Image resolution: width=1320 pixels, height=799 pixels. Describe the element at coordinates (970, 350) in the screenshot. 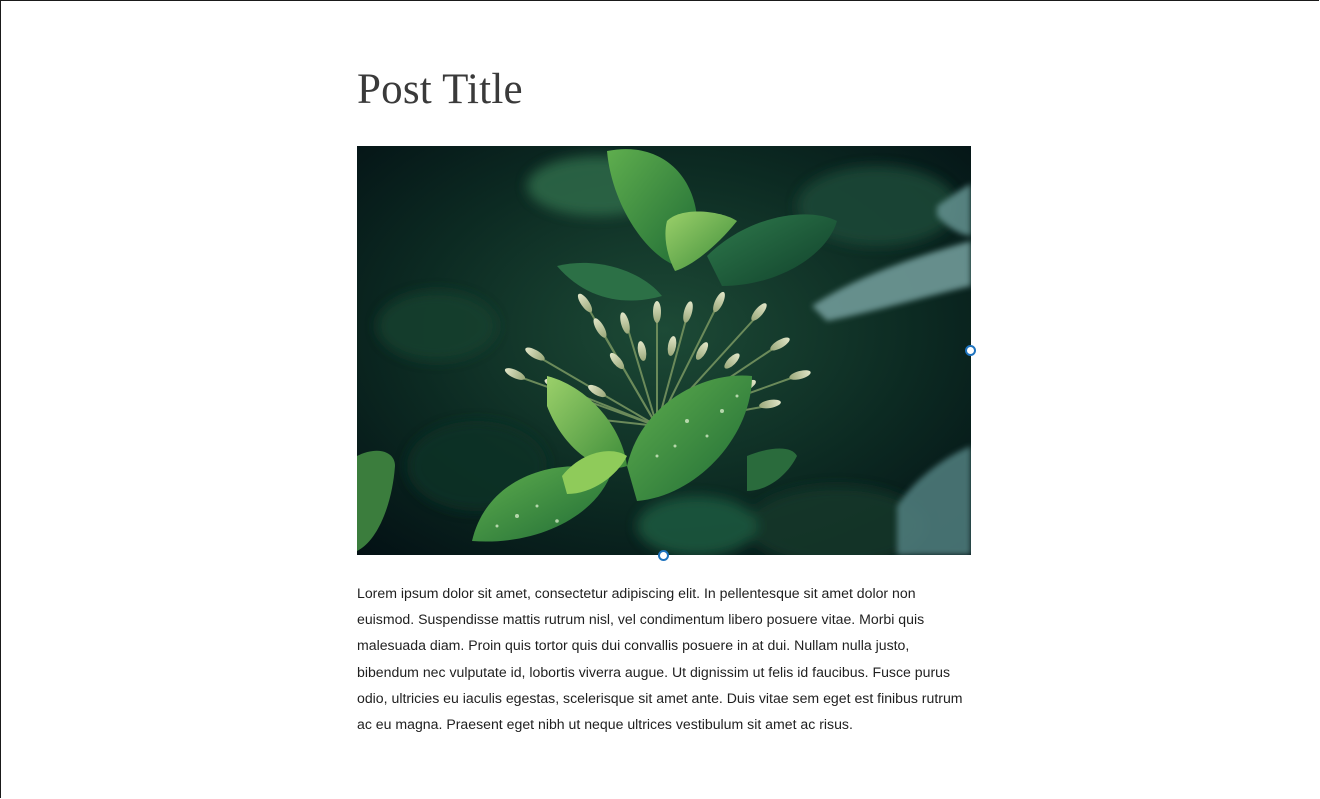

I see `resize-handle-right` at that location.